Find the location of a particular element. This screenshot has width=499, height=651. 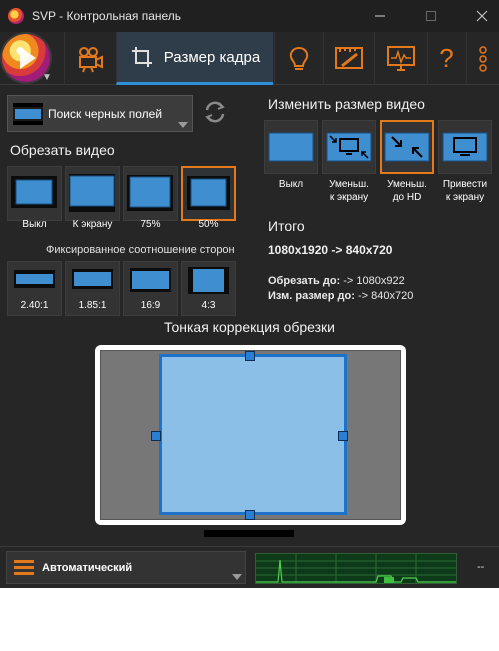

crop-off-button is located at coordinates (34, 193).